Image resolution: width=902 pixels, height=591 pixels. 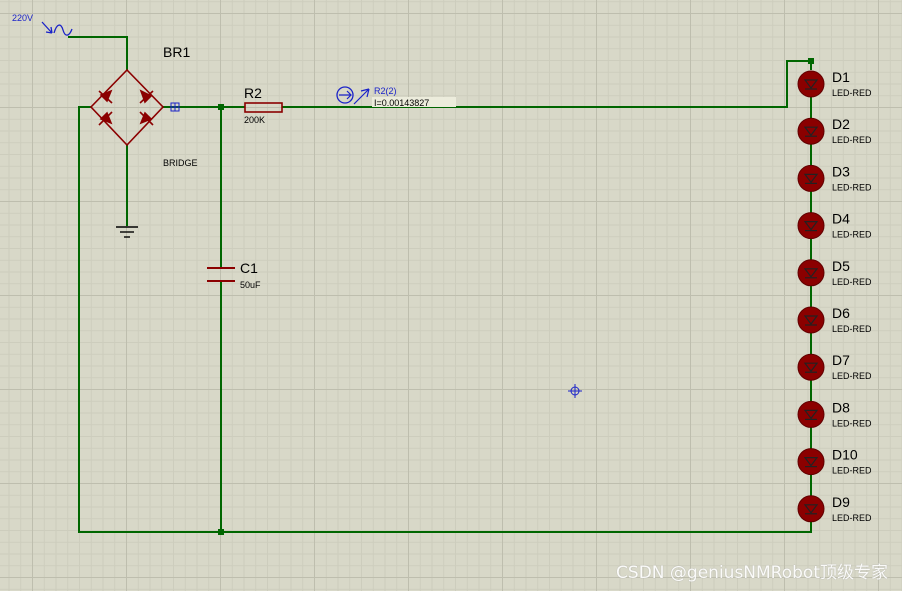 I want to click on led-d10: D10 LED-RED, so click(x=834, y=471).